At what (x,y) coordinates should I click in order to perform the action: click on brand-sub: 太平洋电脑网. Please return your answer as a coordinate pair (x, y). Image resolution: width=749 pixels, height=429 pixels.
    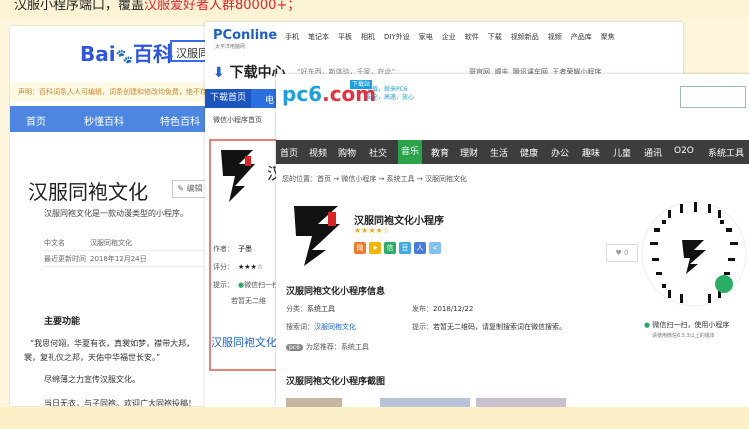
    Looking at the image, I should click on (230, 47).